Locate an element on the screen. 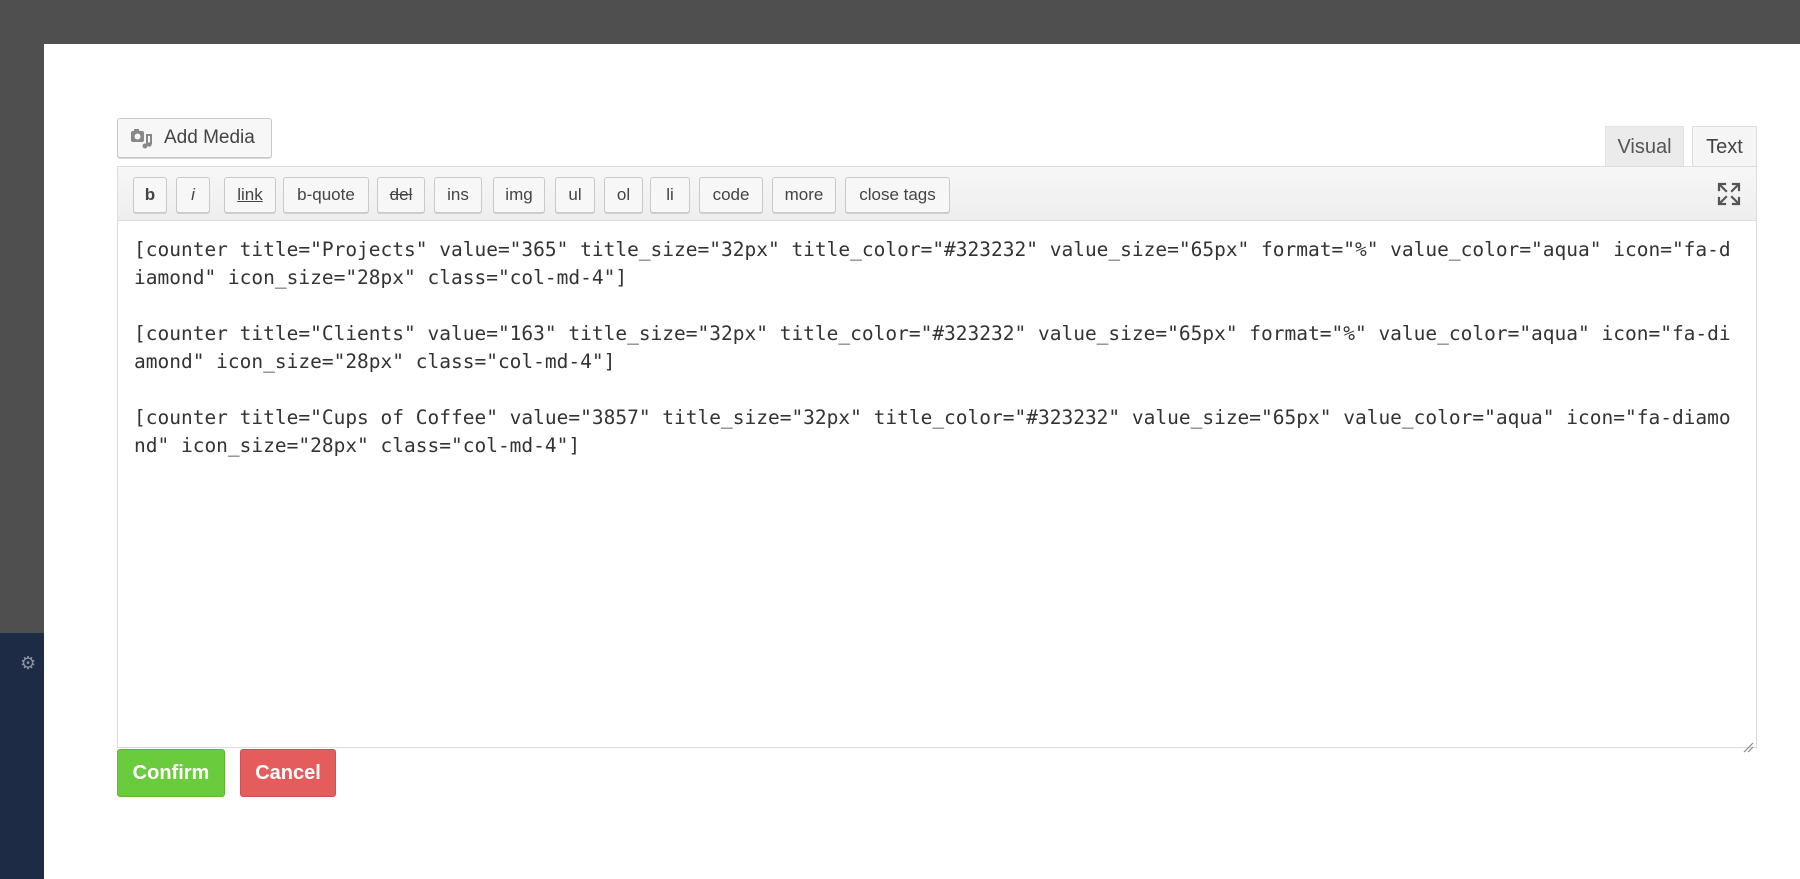  more-button-label: more is located at coordinates (804, 194).